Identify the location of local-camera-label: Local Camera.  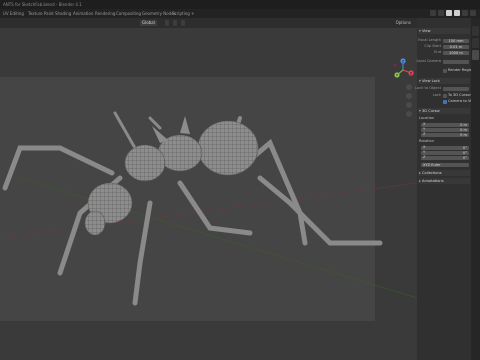
(428, 61).